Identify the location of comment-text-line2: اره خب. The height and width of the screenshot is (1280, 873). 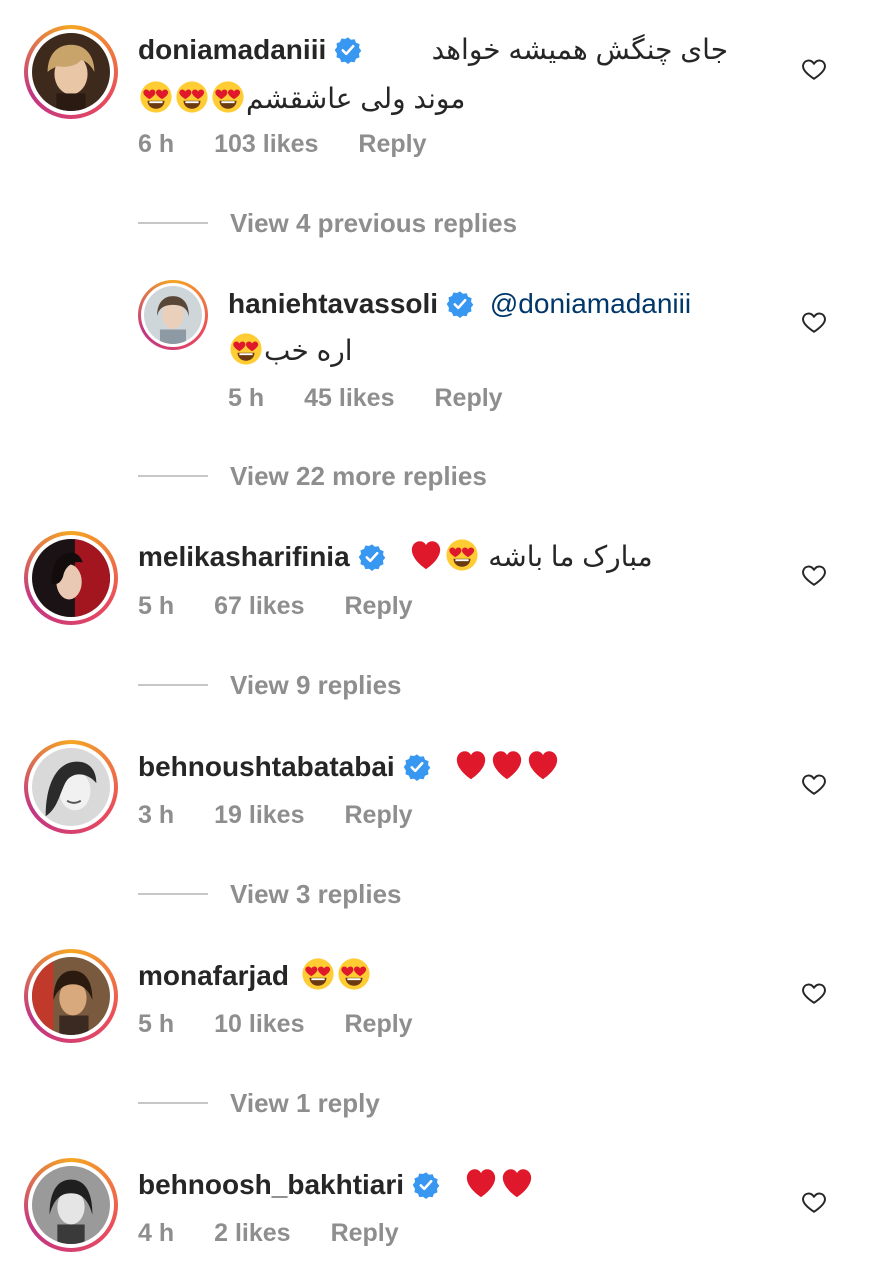
(290, 350).